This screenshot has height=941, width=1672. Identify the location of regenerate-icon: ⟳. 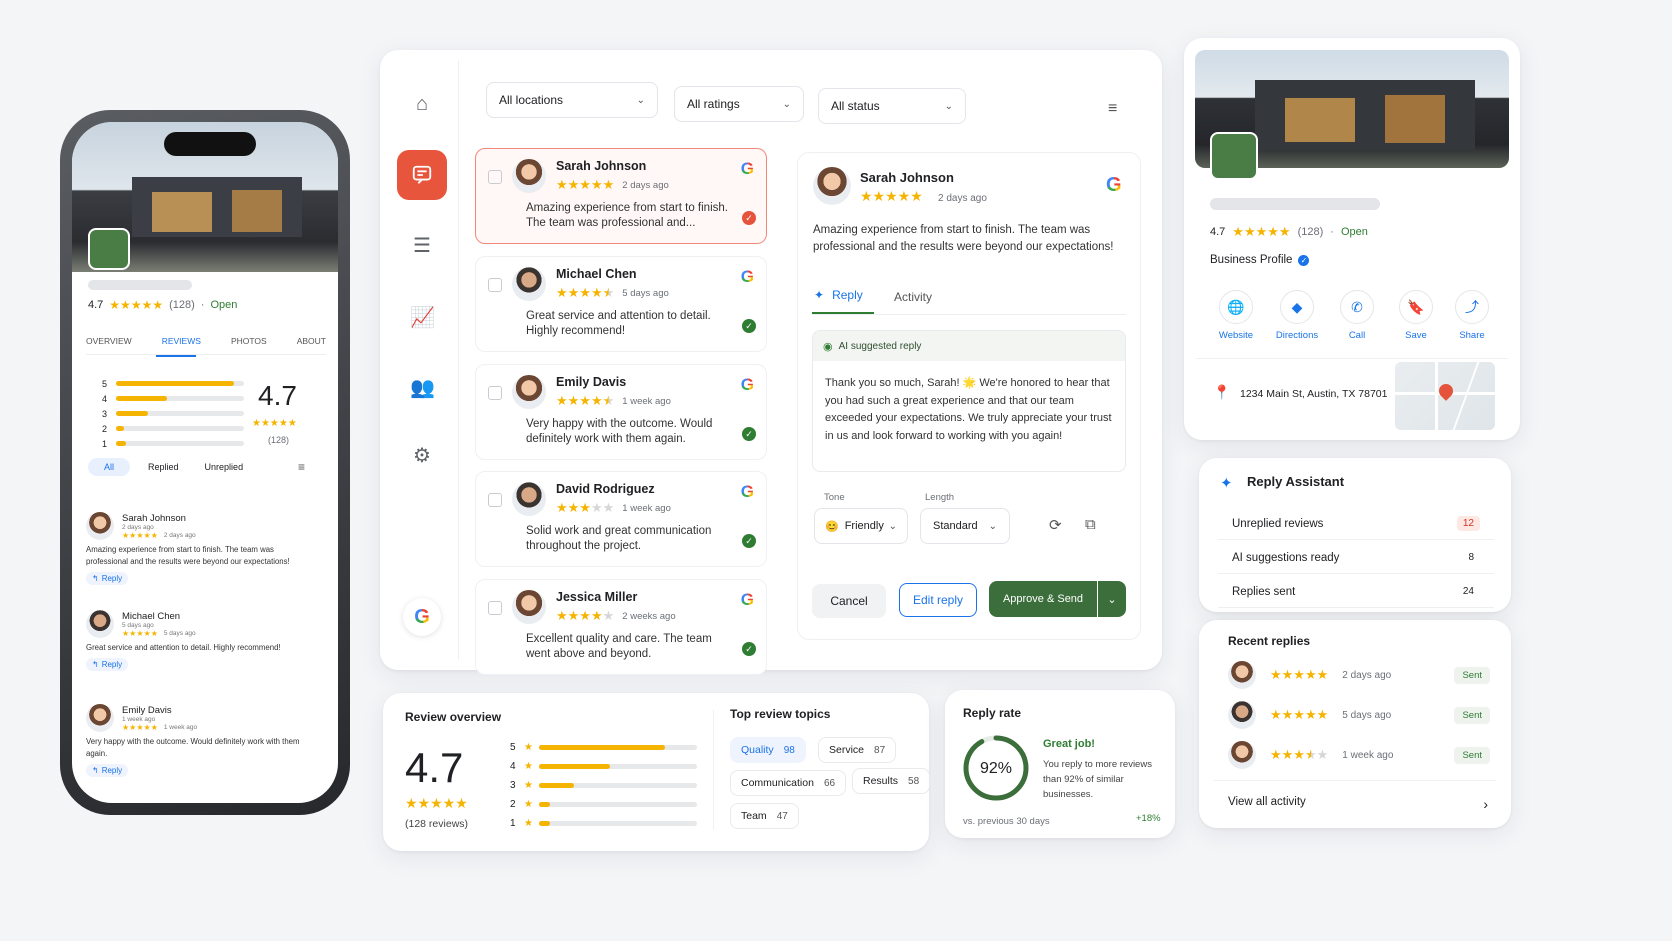
(1055, 525).